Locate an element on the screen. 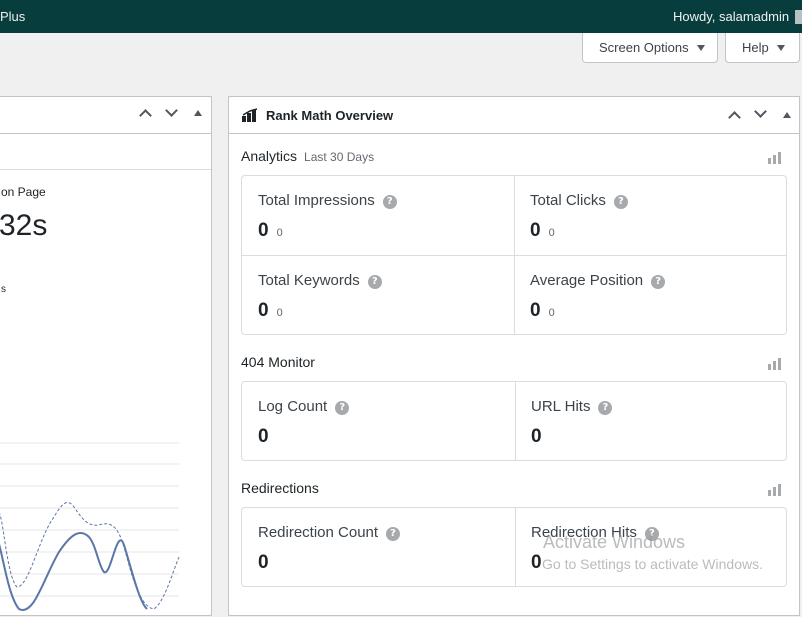 This screenshot has height=617, width=802. 404-monitor-section-title: 404 Monitor is located at coordinates (278, 362).